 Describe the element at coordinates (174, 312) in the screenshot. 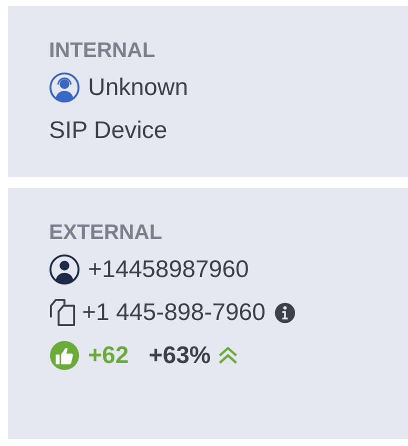

I see `formatted-phone-number: +1 445-898-7960` at that location.